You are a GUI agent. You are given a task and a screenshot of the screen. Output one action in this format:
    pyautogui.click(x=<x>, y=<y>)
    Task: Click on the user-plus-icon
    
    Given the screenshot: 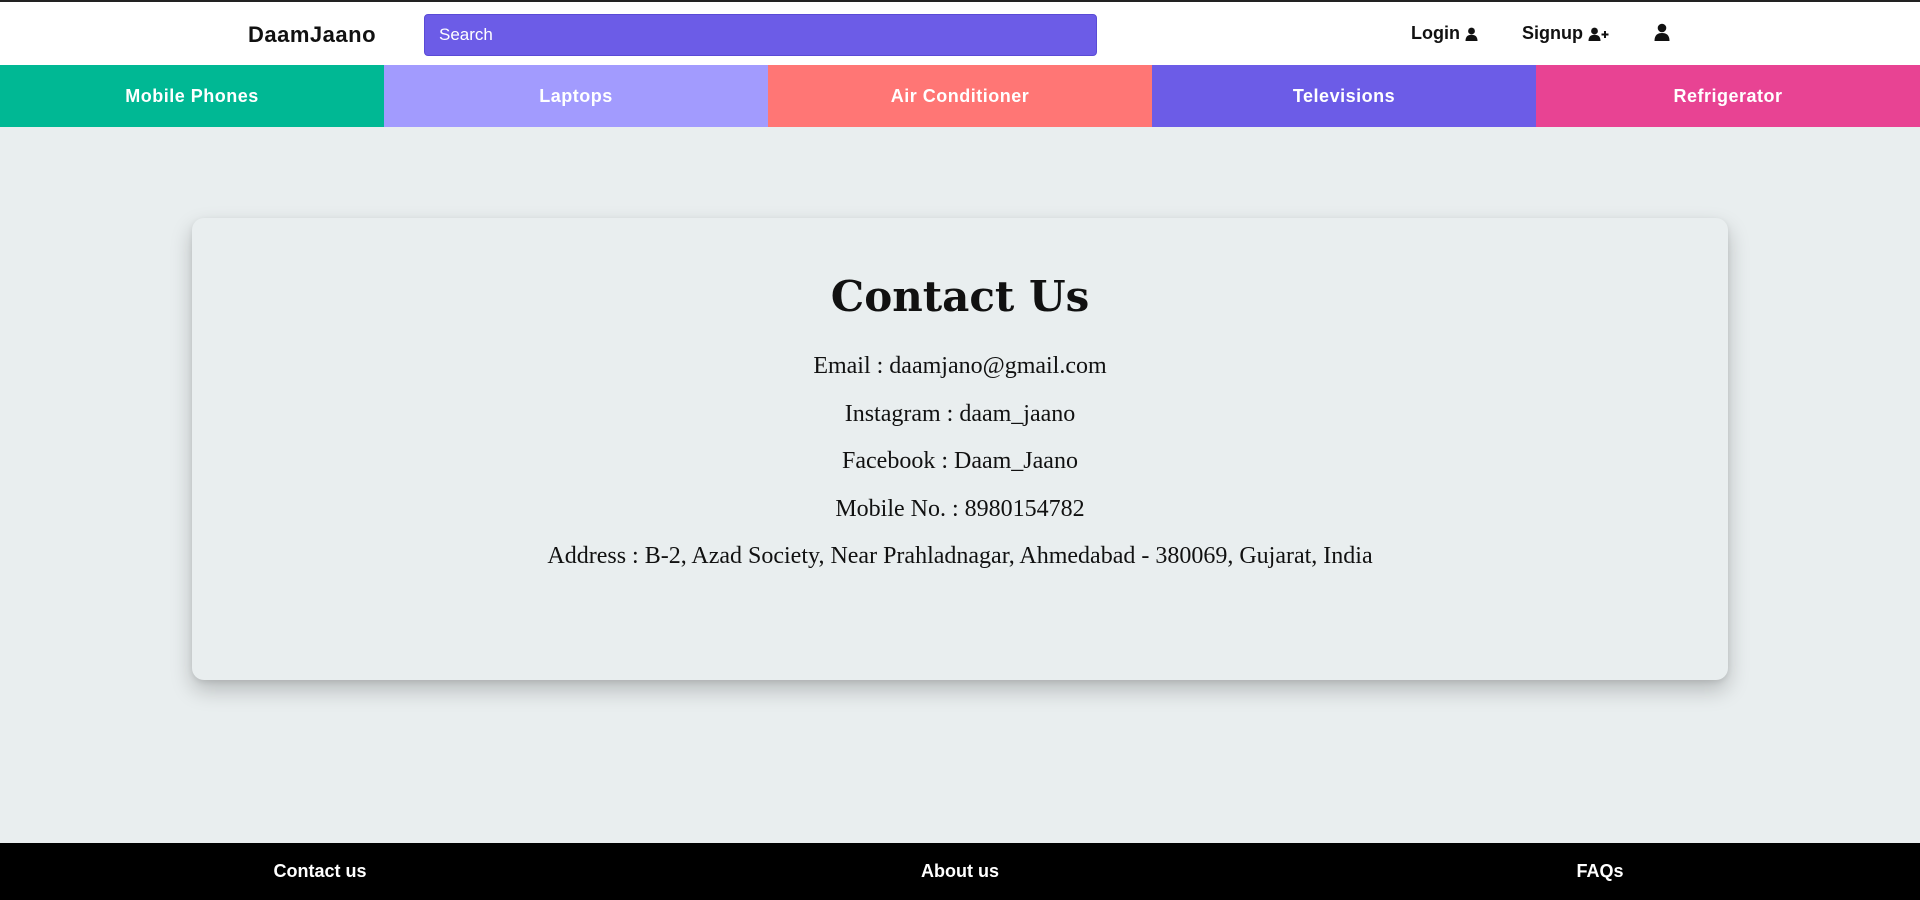 What is the action you would take?
    pyautogui.click(x=1598, y=34)
    